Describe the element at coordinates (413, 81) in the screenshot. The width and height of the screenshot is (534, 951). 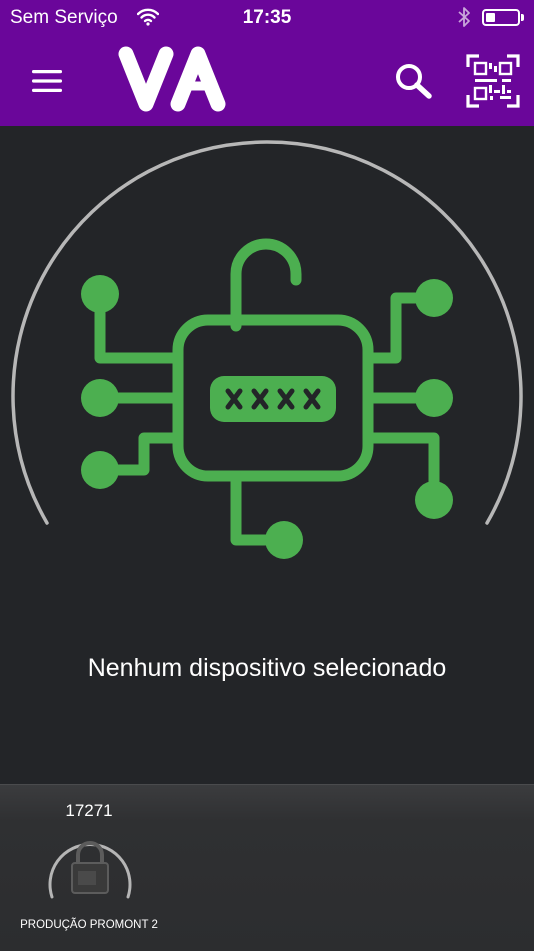
I see `search-icon` at that location.